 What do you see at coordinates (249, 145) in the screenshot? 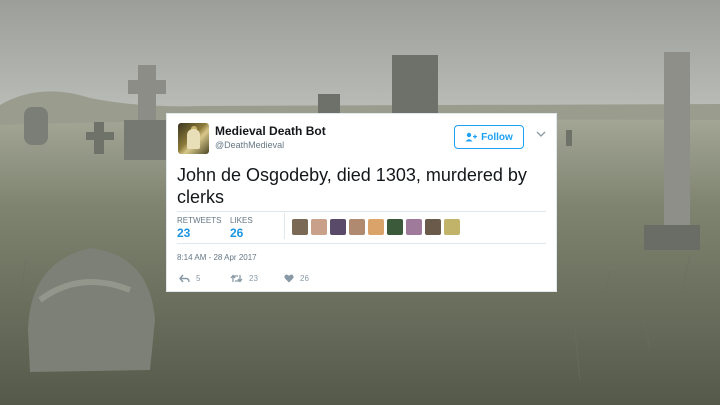
I see `user-handle: @DeathMedieval` at bounding box center [249, 145].